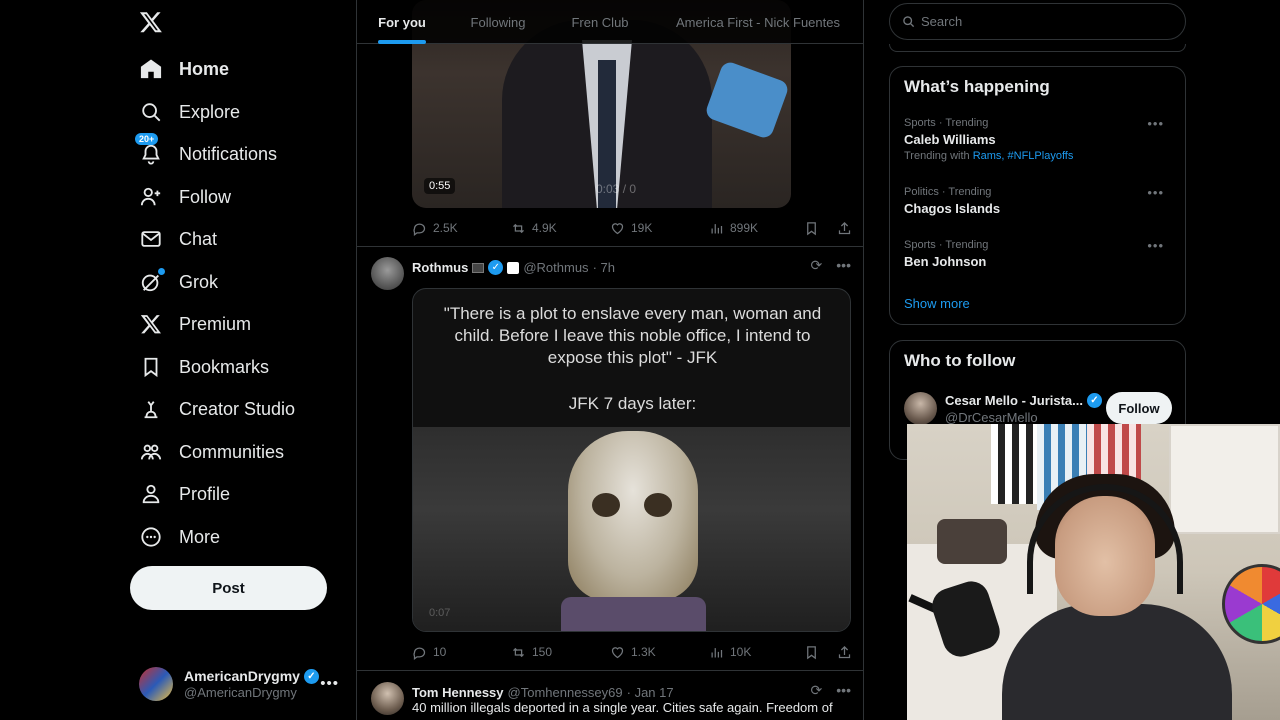 The image size is (1280, 720). I want to click on trend-related: Trending with Rams, #NFLPlayoffs, so click(1038, 156).